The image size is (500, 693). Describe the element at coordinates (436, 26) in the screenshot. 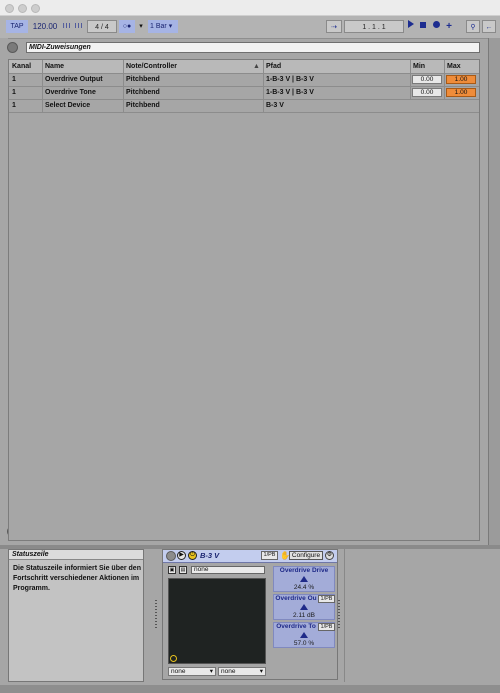

I see `record-button` at that location.